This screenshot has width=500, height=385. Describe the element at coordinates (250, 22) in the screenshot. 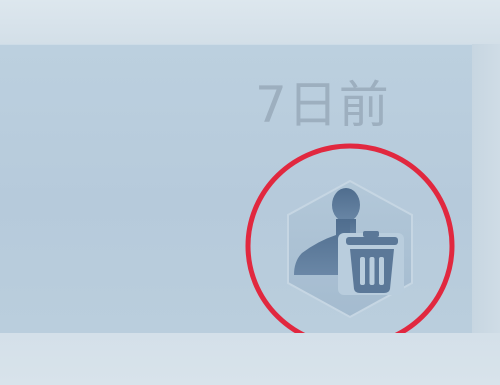

I see `top-divider` at that location.